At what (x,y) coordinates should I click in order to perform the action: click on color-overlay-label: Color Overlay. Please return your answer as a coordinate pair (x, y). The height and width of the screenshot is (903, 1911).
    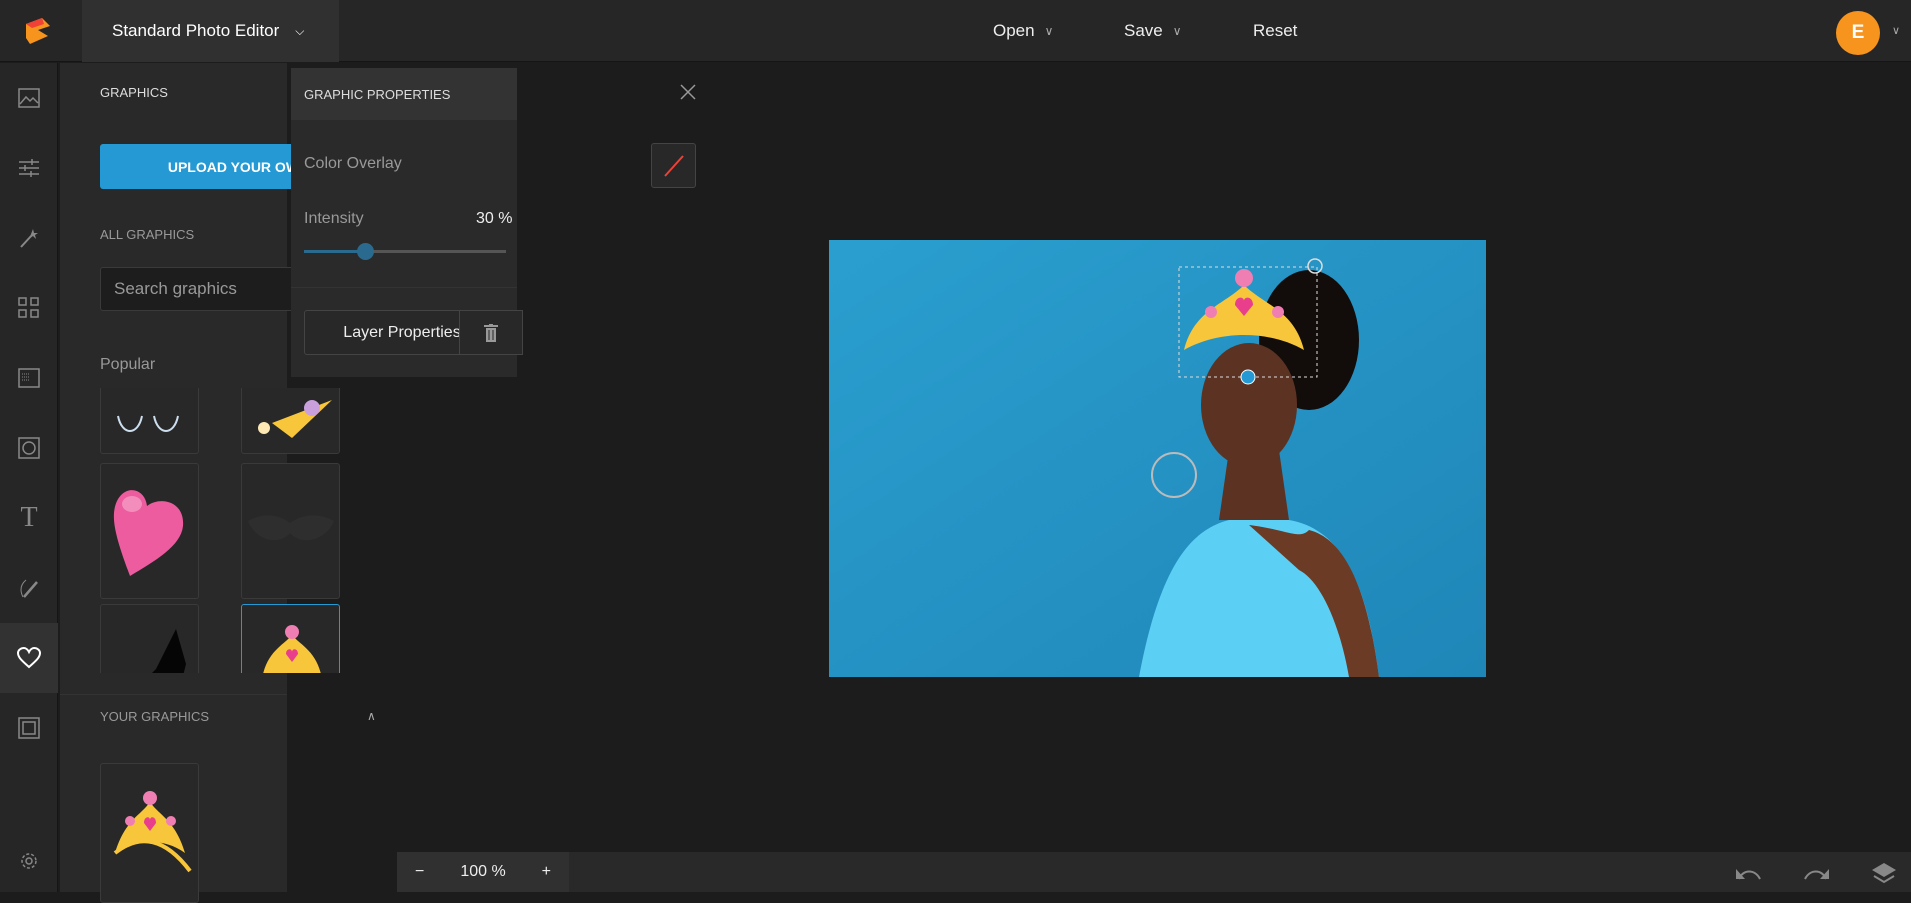
    Looking at the image, I should click on (353, 163).